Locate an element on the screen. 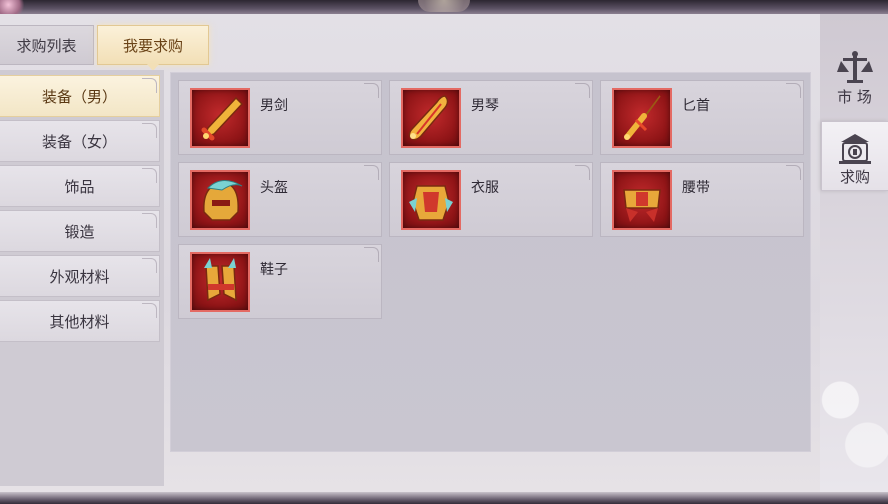 This screenshot has width=888, height=504. item-card-boots: 鞋子 is located at coordinates (280, 281).